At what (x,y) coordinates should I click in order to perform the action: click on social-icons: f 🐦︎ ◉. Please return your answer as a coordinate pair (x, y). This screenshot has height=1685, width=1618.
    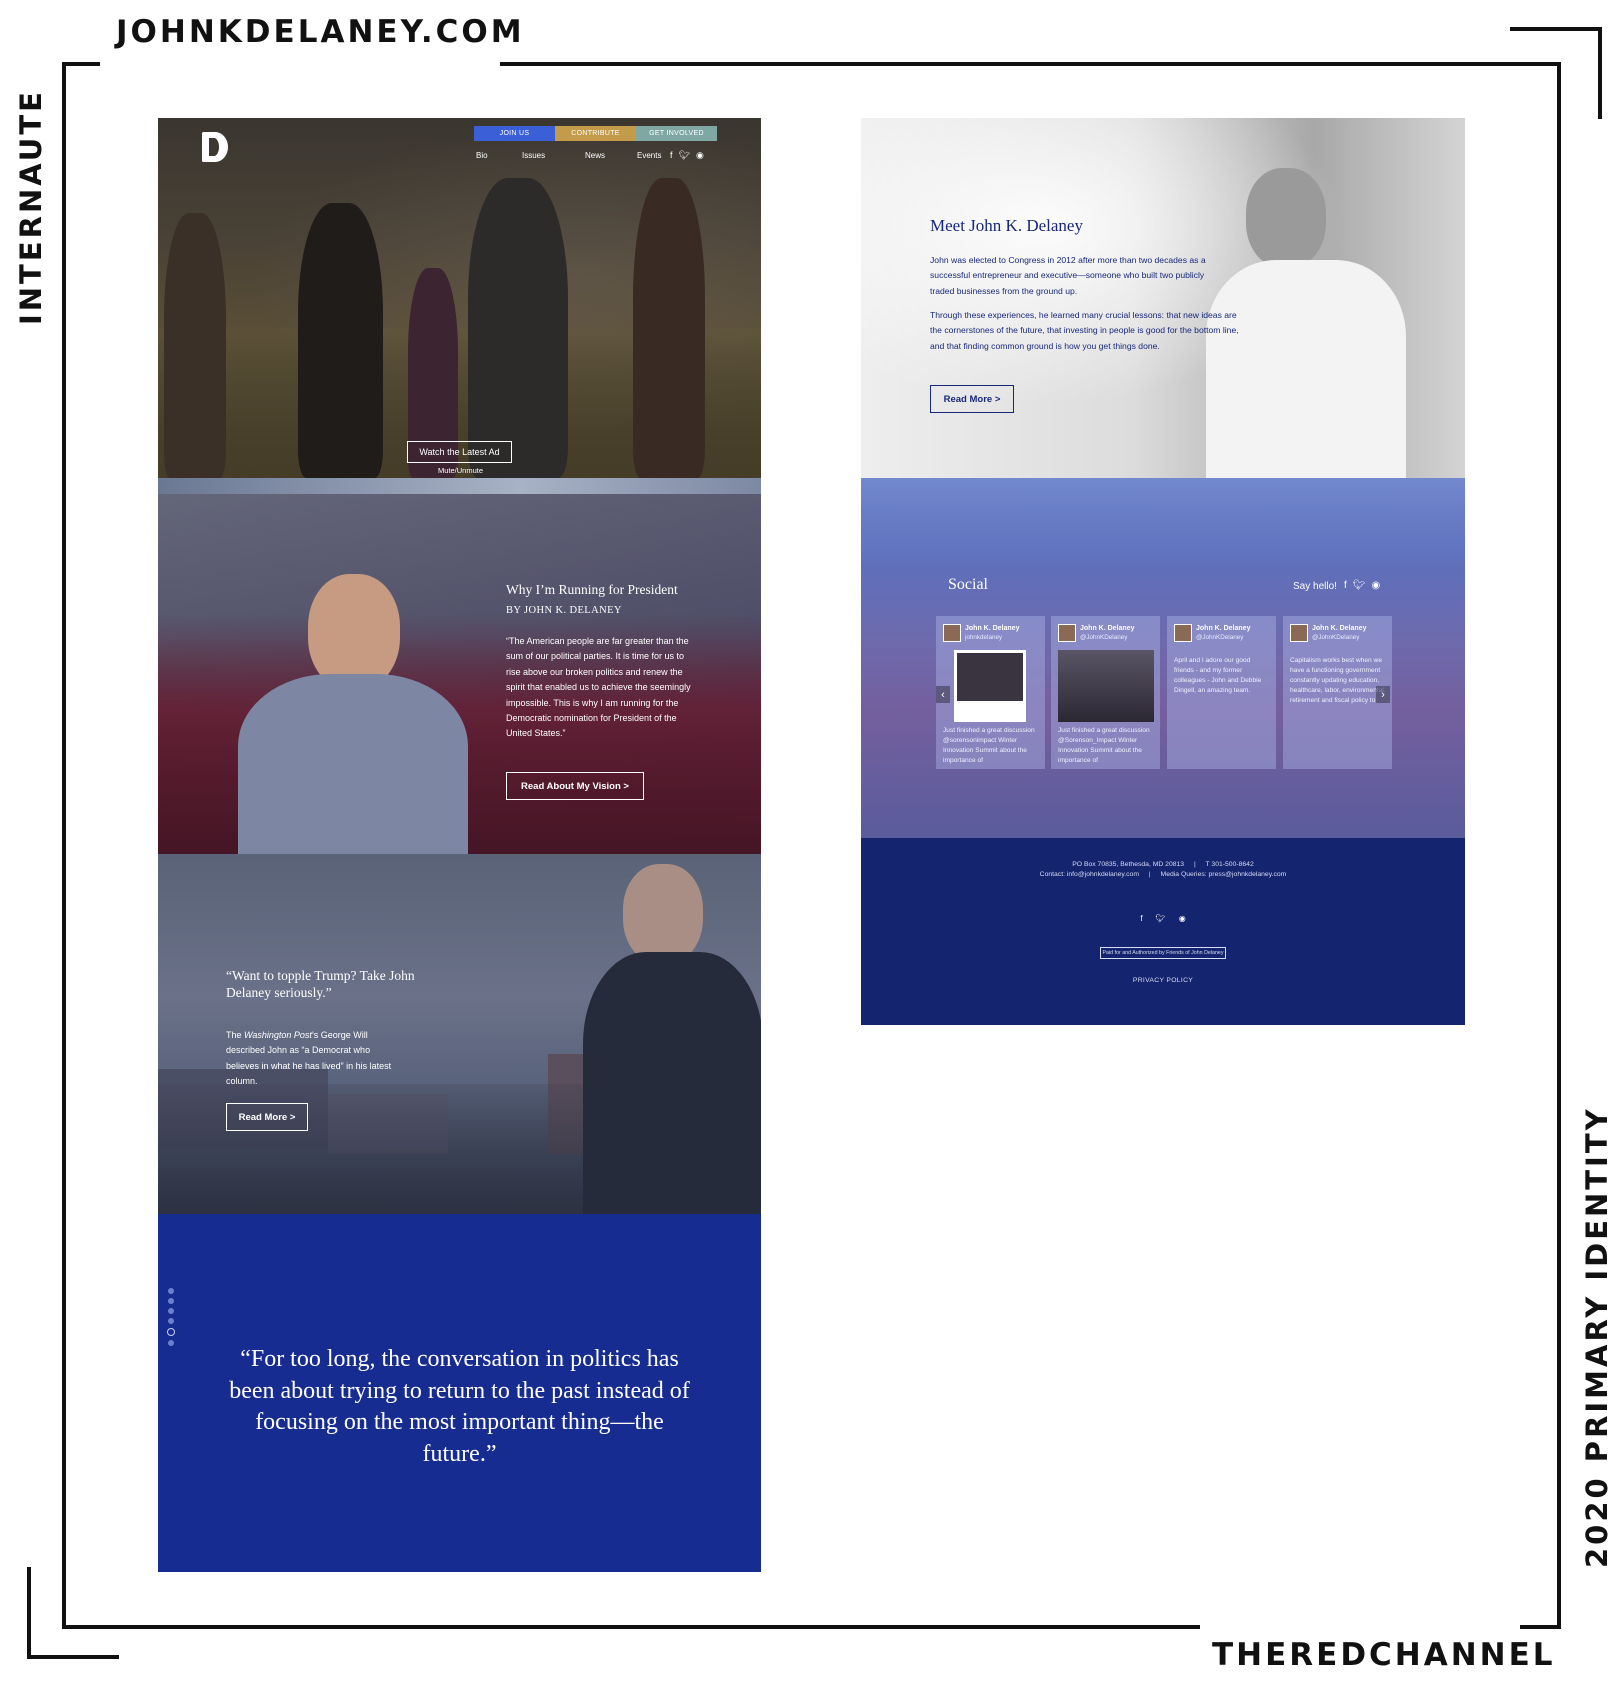
    Looking at the image, I should click on (1362, 585).